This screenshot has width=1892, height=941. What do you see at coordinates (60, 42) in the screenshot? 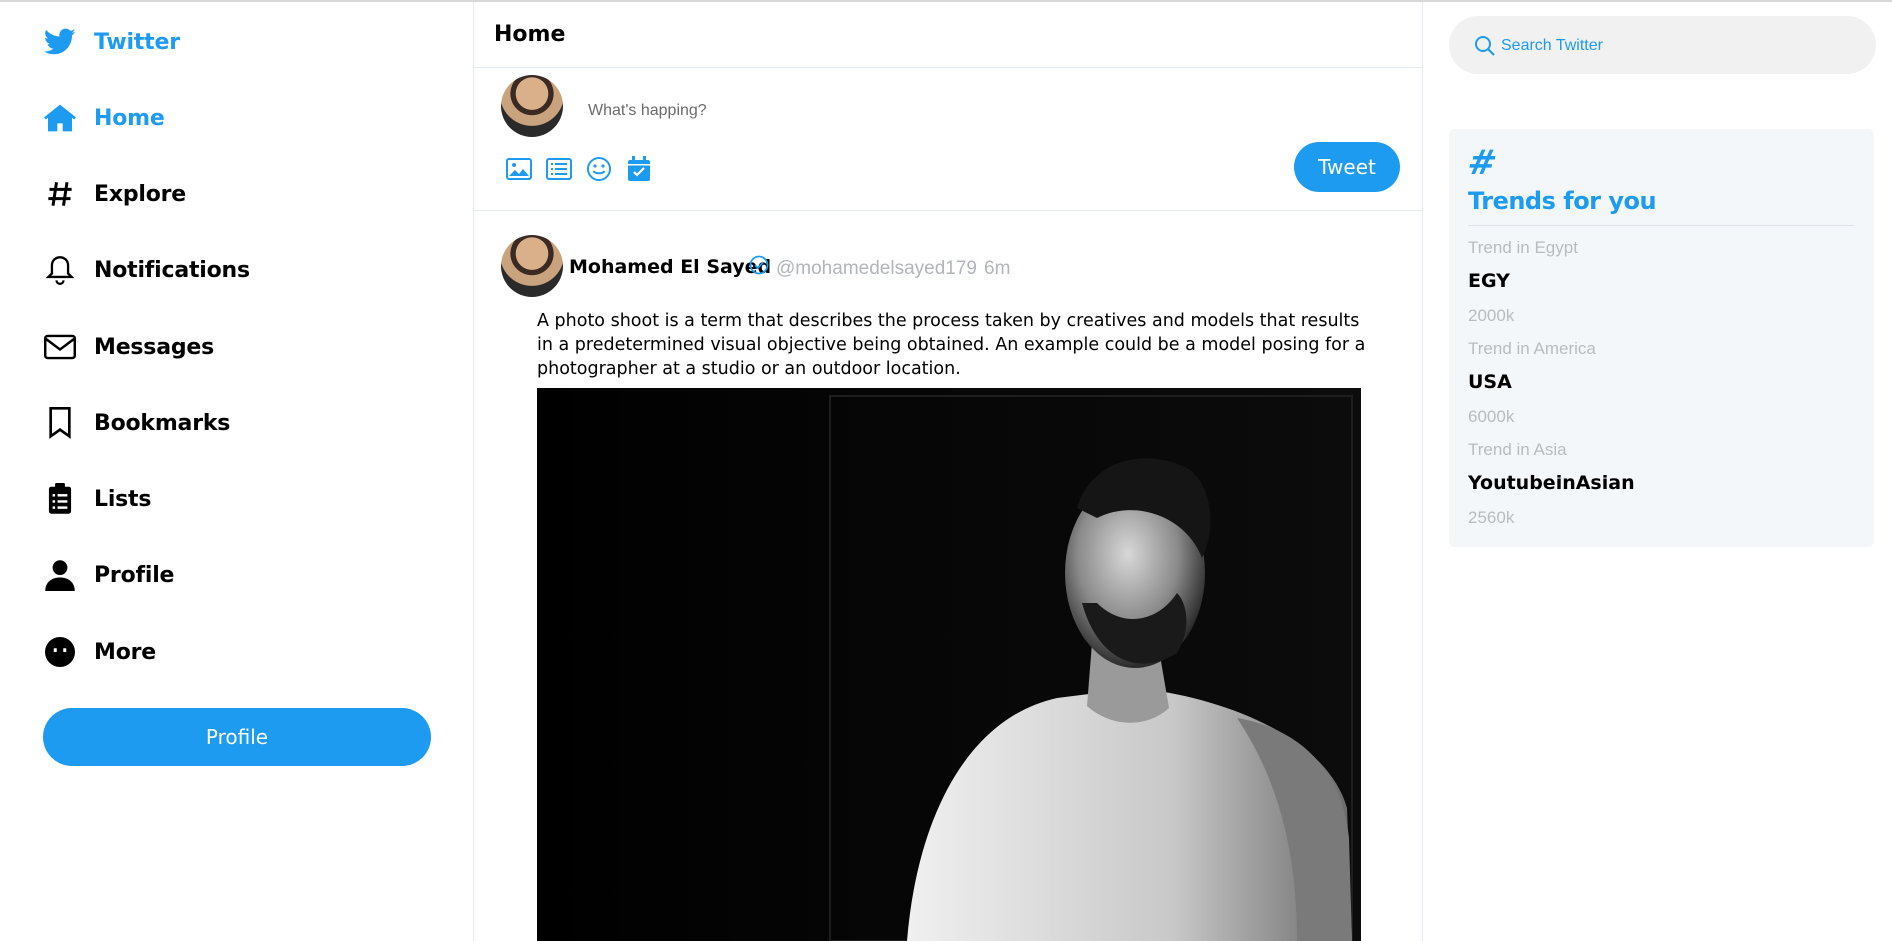
I see `twitter-bird-icon` at bounding box center [60, 42].